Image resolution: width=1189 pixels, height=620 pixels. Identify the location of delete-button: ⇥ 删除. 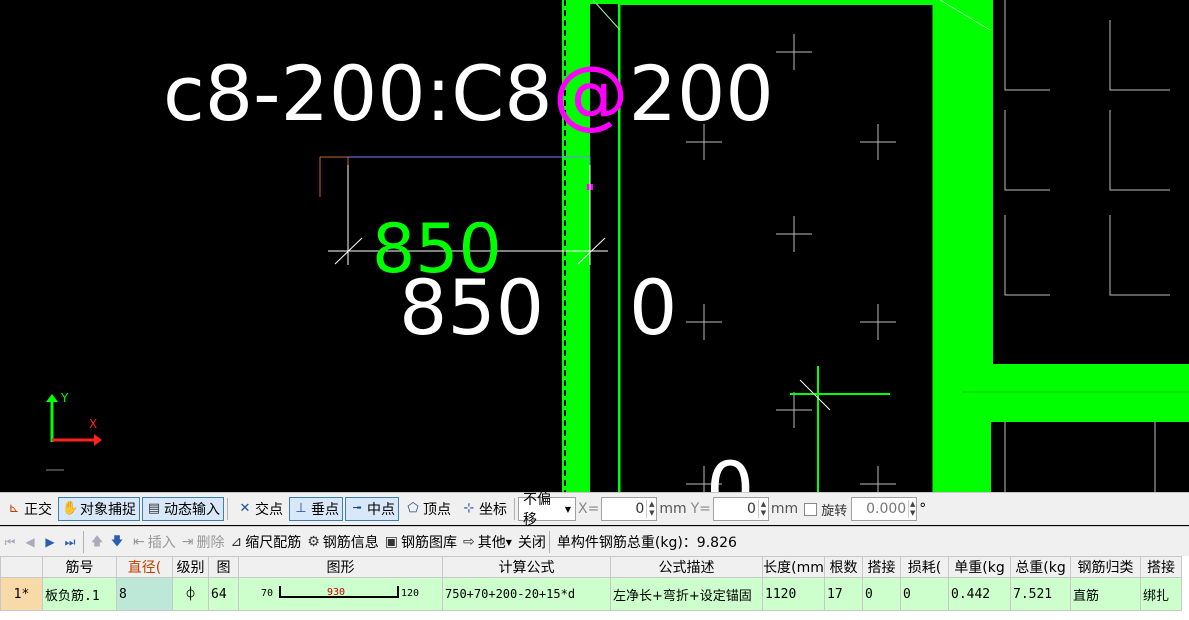
(203, 542).